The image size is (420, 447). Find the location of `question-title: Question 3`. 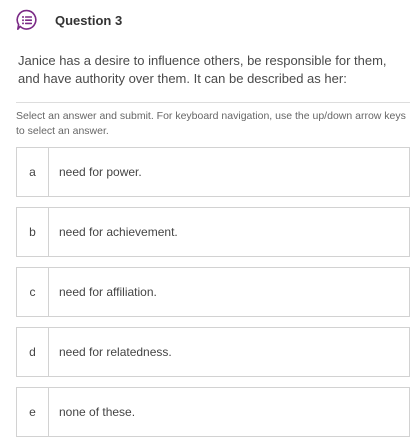

question-title: Question 3 is located at coordinates (89, 20).